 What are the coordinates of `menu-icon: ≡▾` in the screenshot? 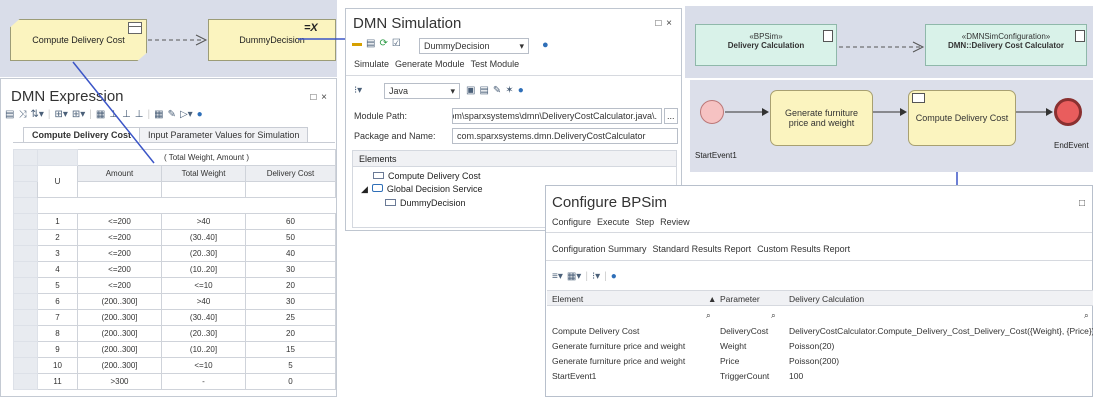 It's located at (557, 276).